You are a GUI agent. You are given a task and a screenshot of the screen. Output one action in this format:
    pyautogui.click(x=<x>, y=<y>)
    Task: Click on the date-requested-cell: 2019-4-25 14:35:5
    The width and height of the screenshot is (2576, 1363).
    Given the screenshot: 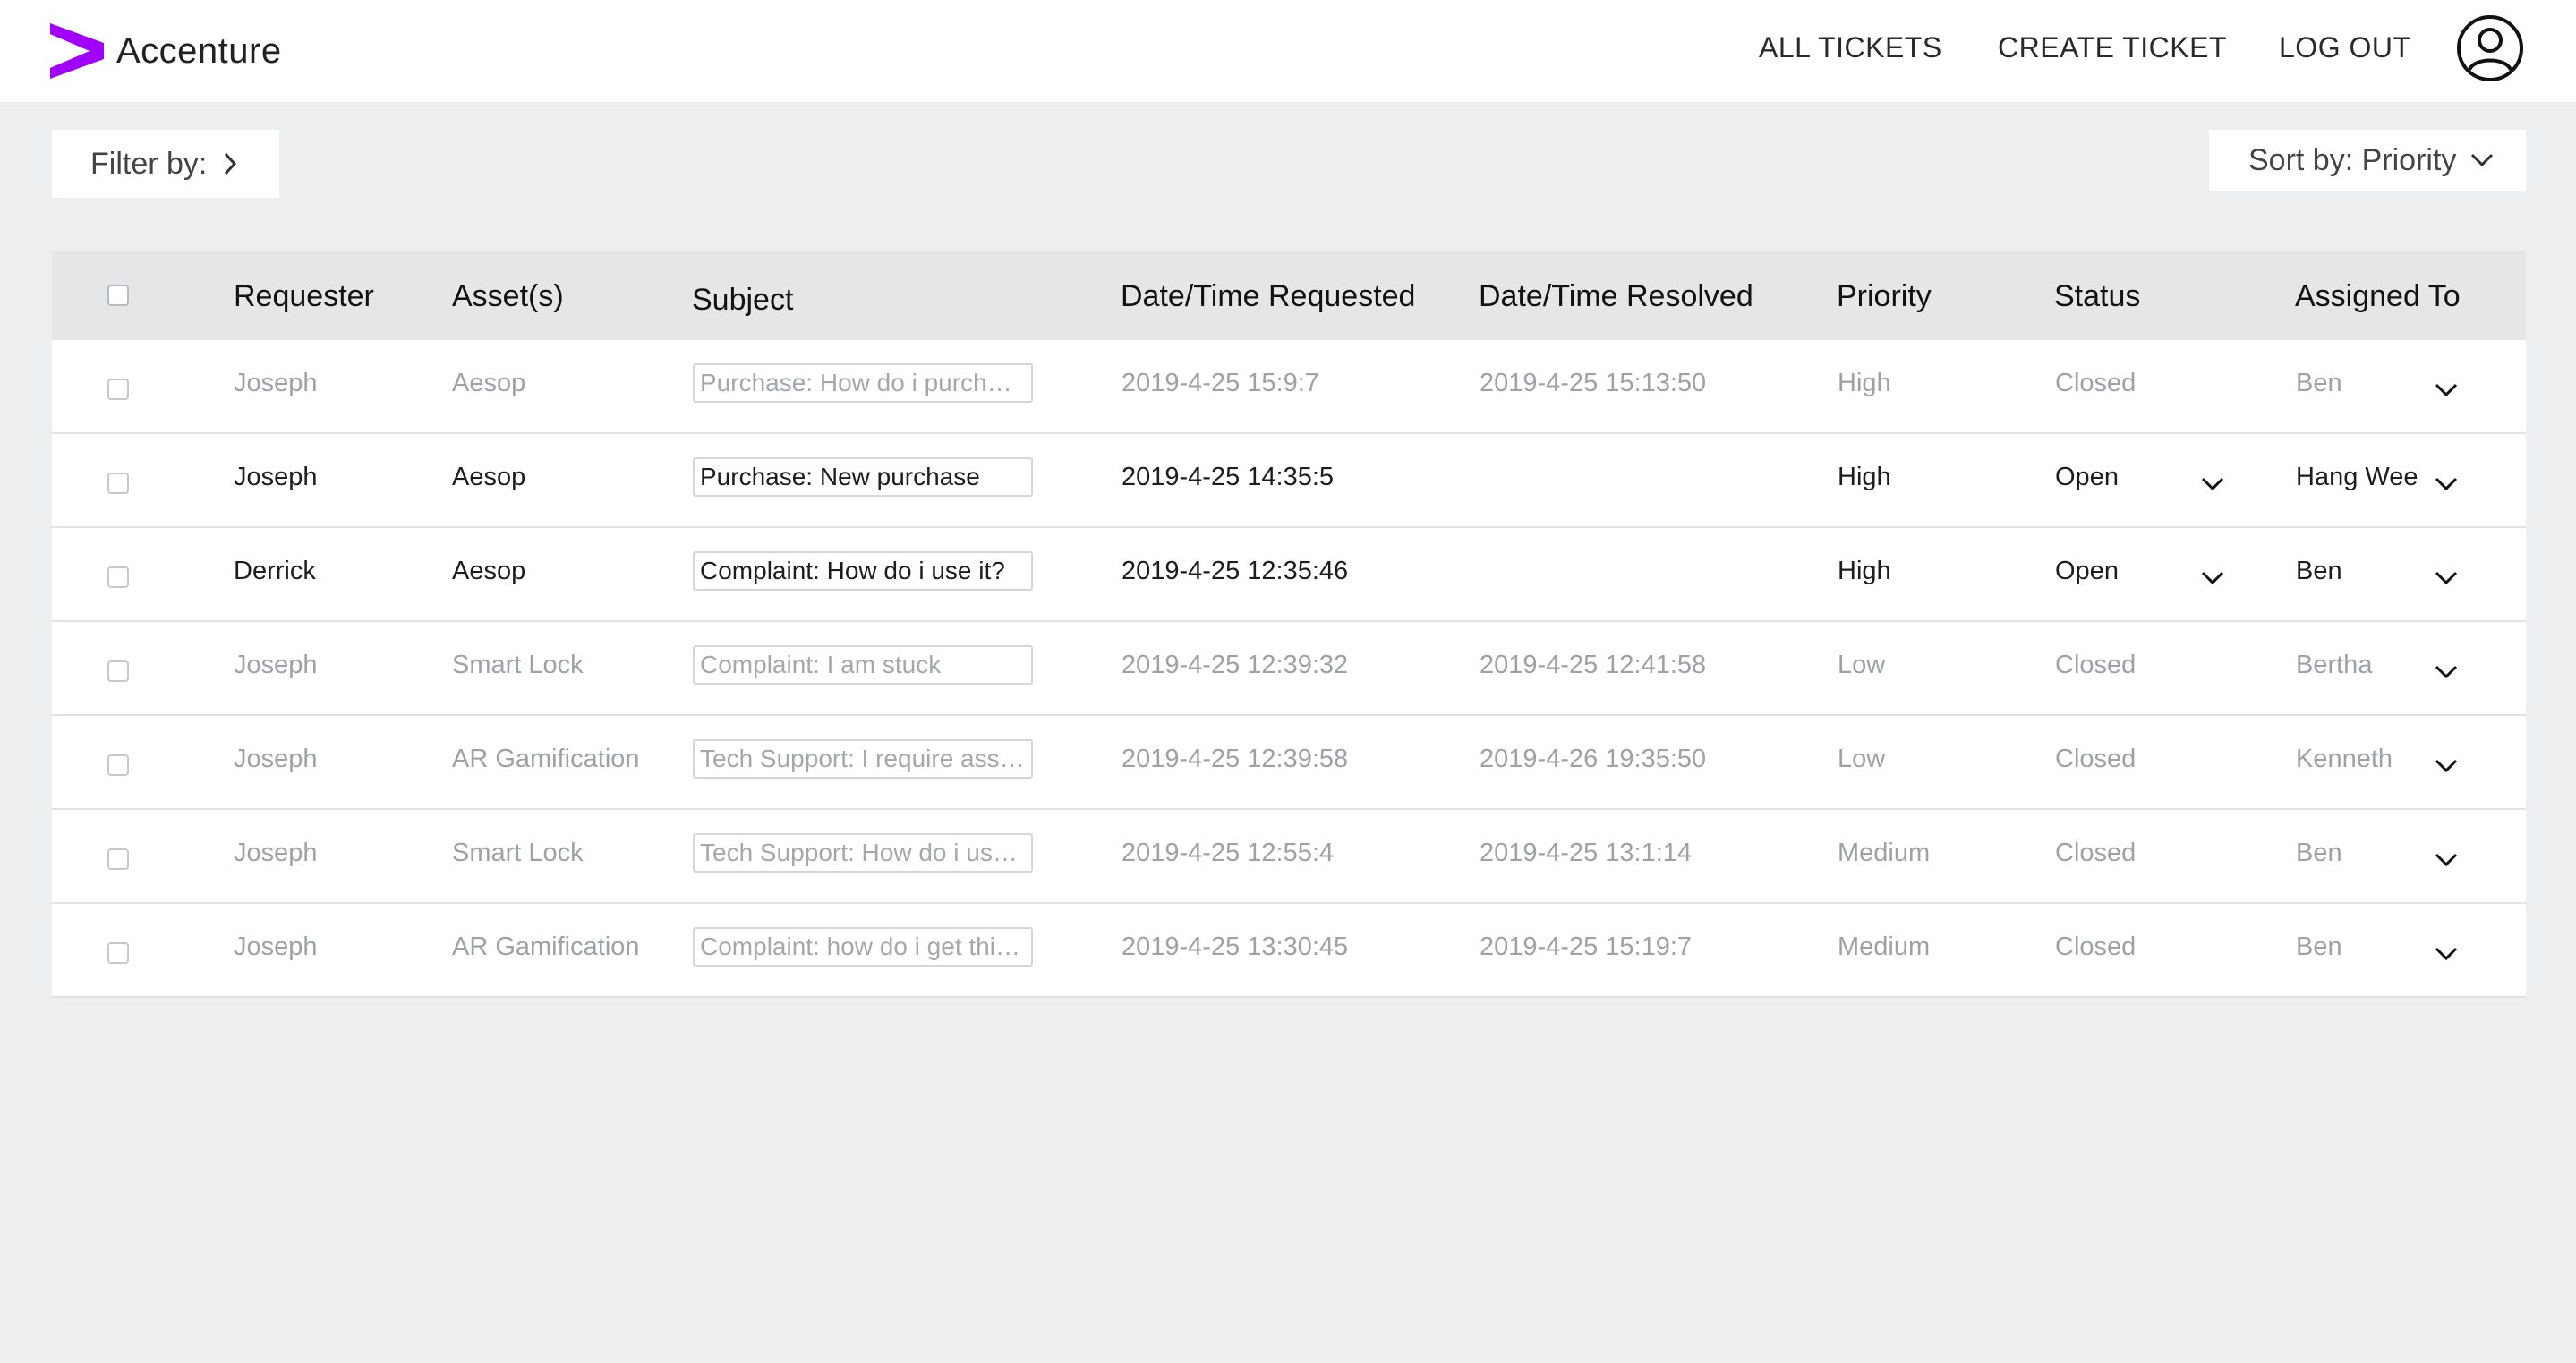 What is the action you would take?
    pyautogui.click(x=1228, y=477)
    